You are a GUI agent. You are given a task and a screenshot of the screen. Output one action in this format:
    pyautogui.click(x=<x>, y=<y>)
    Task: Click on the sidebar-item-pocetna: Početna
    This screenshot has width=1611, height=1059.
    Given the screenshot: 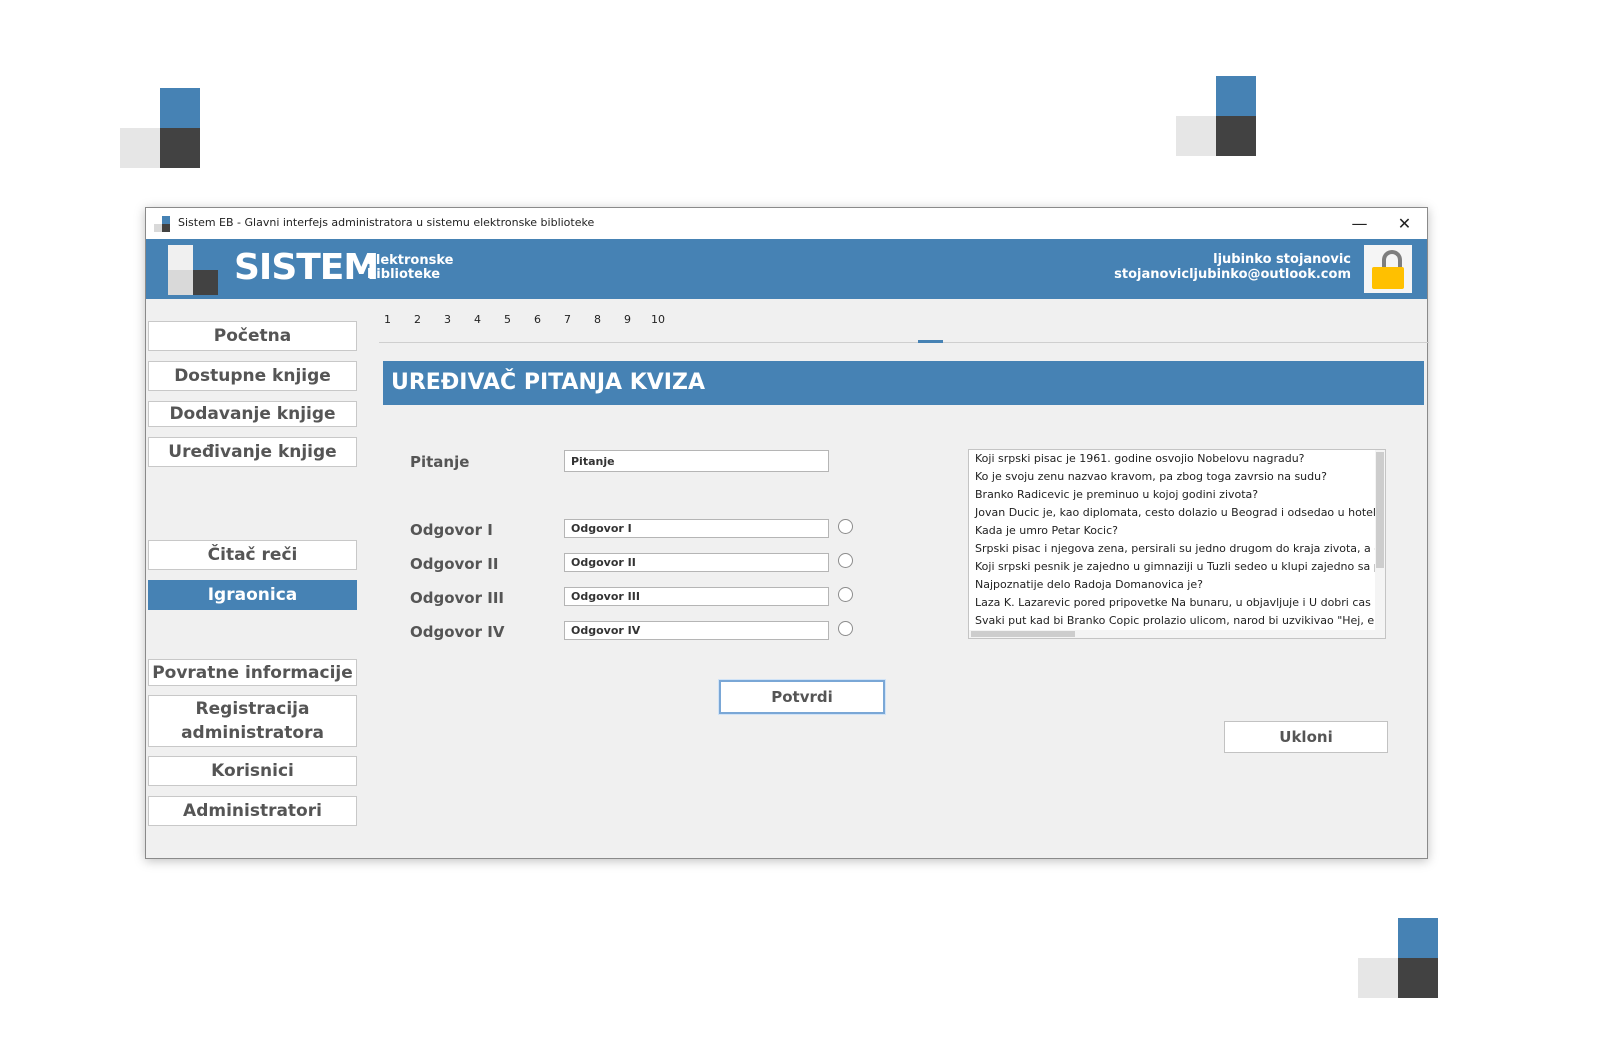 What is the action you would take?
    pyautogui.click(x=252, y=336)
    